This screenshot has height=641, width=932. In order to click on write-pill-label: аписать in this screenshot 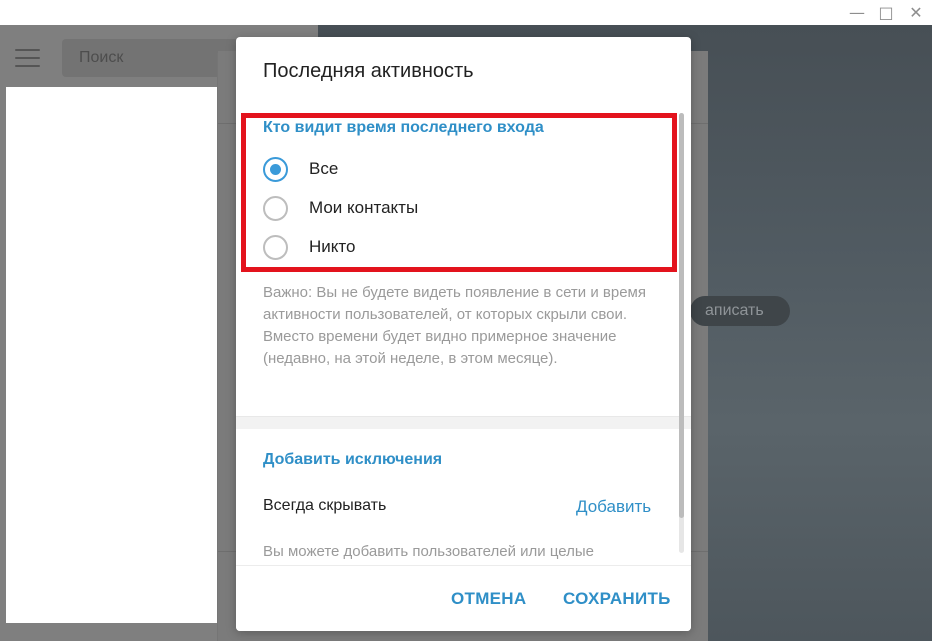, I will do `click(734, 310)`.